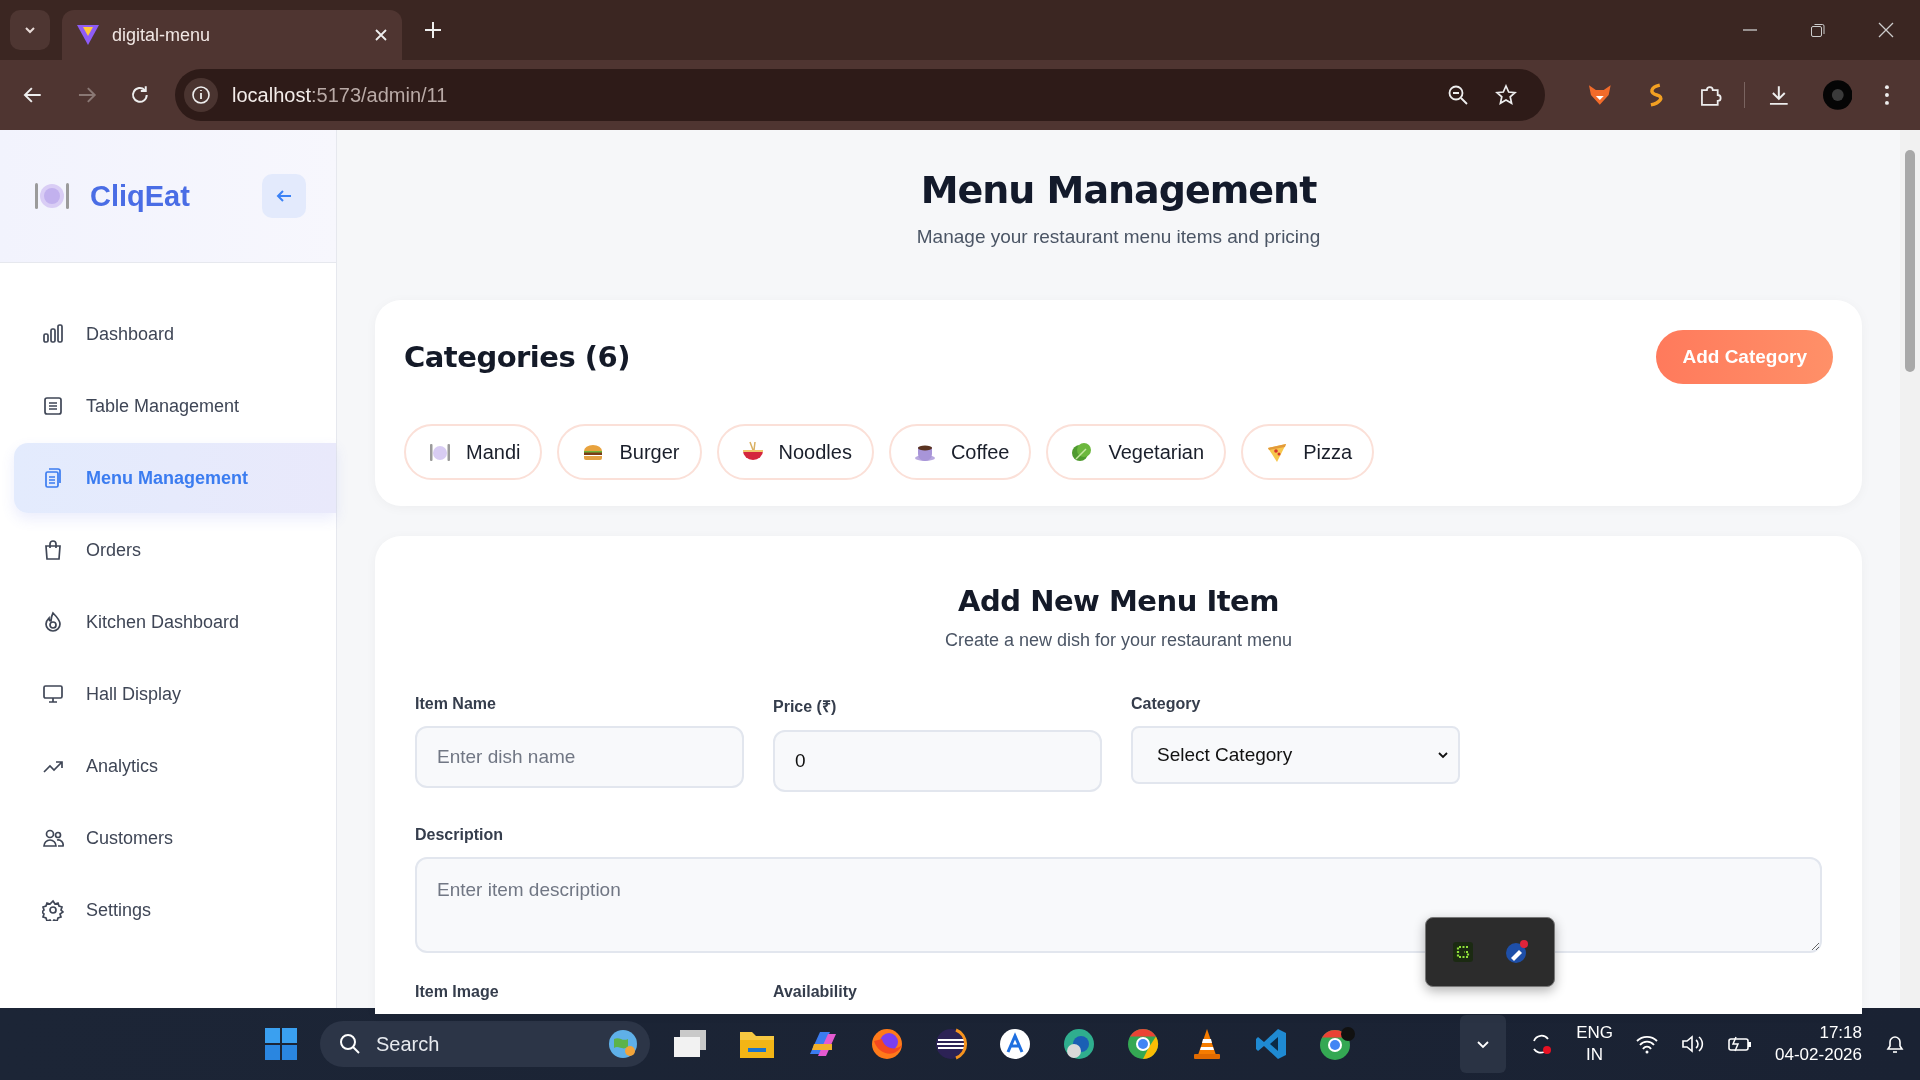  I want to click on star-icon, so click(1506, 95).